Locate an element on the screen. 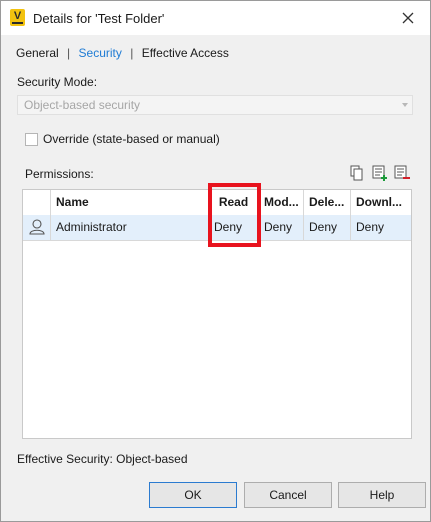 This screenshot has width=431, height=522. row-name: Administrator is located at coordinates (130, 227).